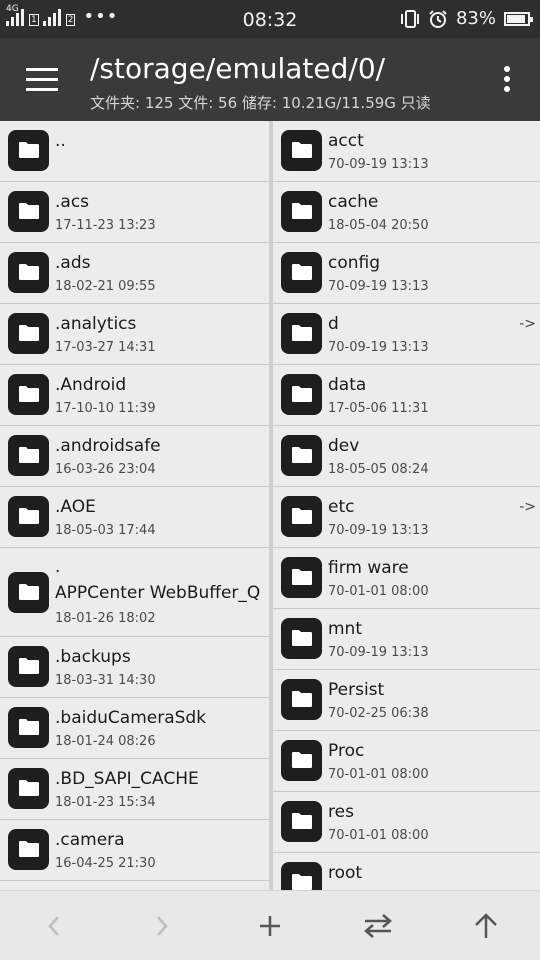  What do you see at coordinates (378, 408) in the screenshot?
I see `file-date: 17-05-06 11:31` at bounding box center [378, 408].